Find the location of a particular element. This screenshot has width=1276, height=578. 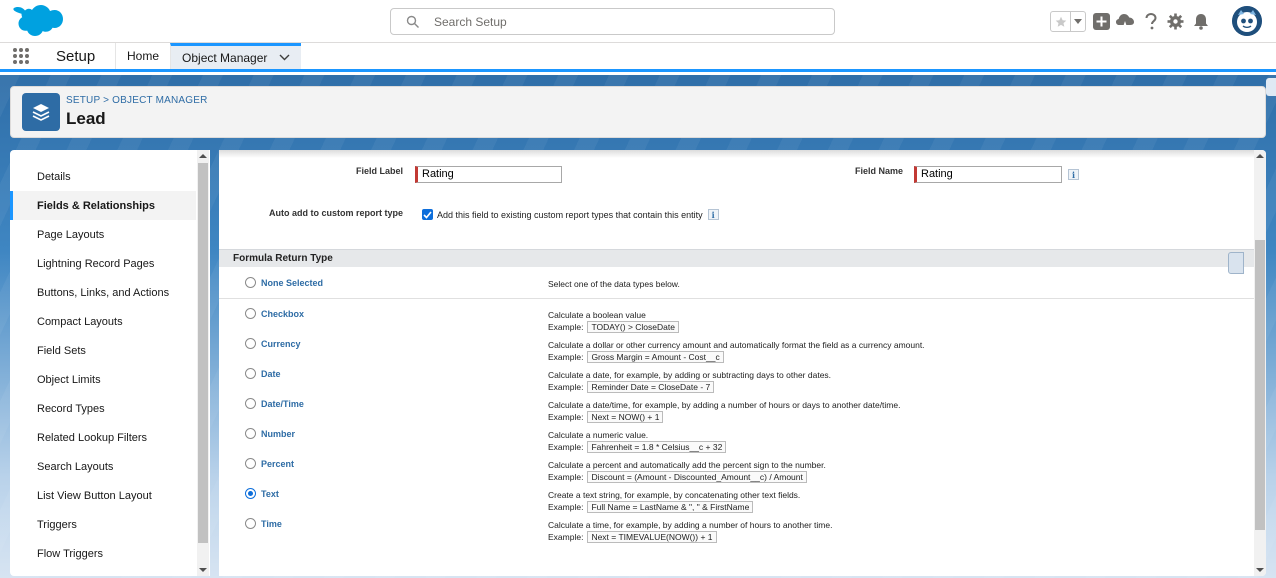

return-type-checkbox: Checkbox is located at coordinates (274, 313).